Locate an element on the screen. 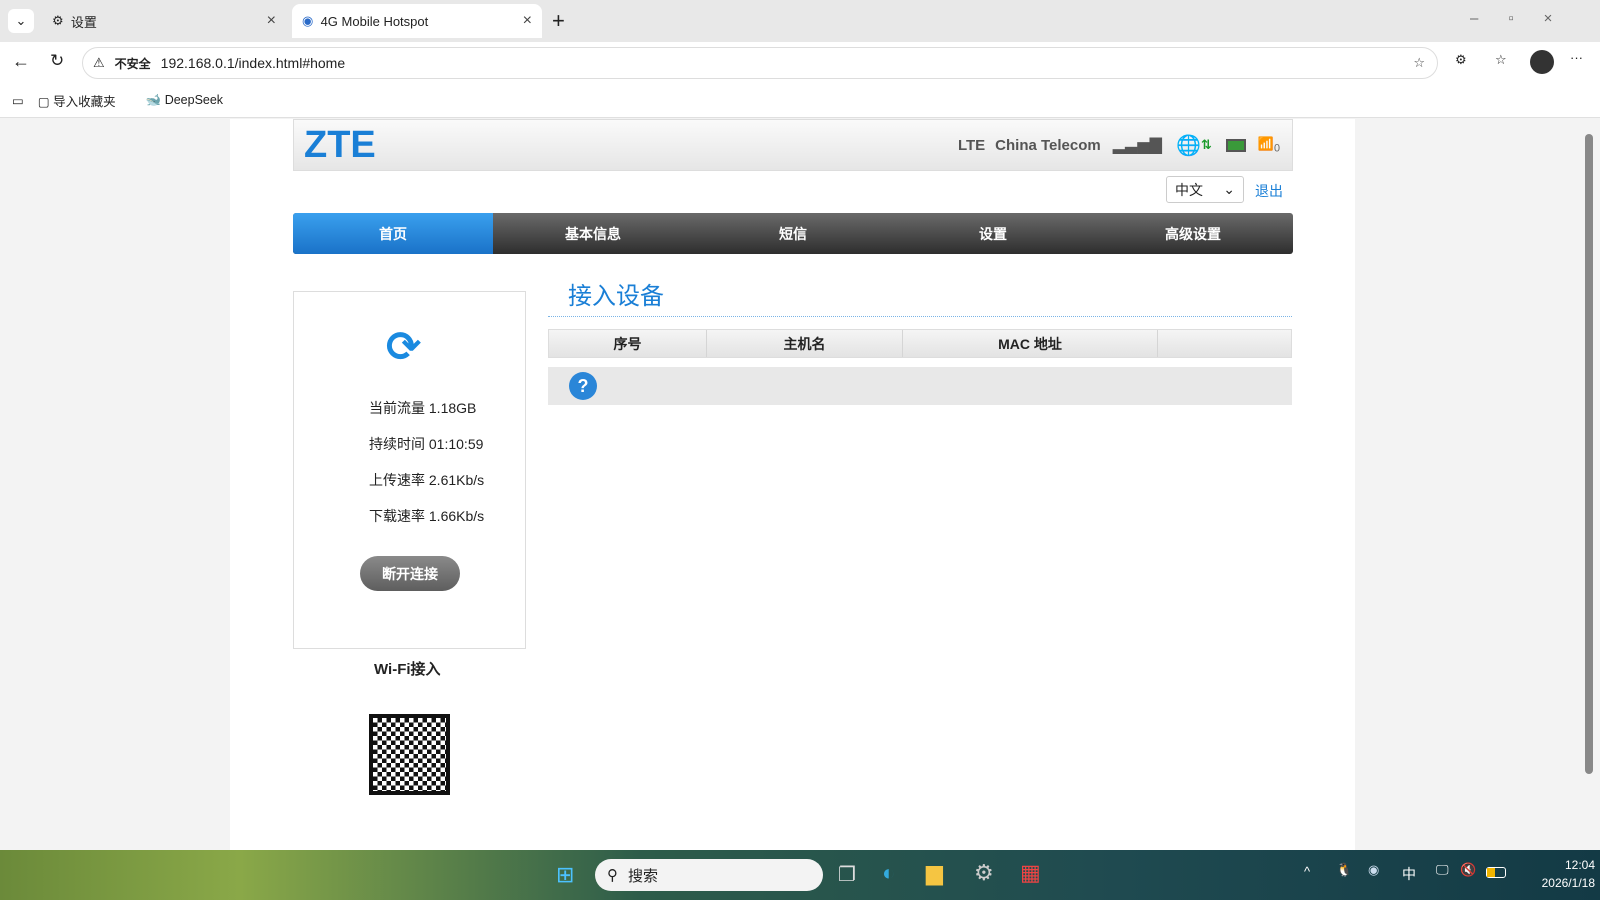 This screenshot has height=900, width=1600. scrollbar is located at coordinates (1589, 482).